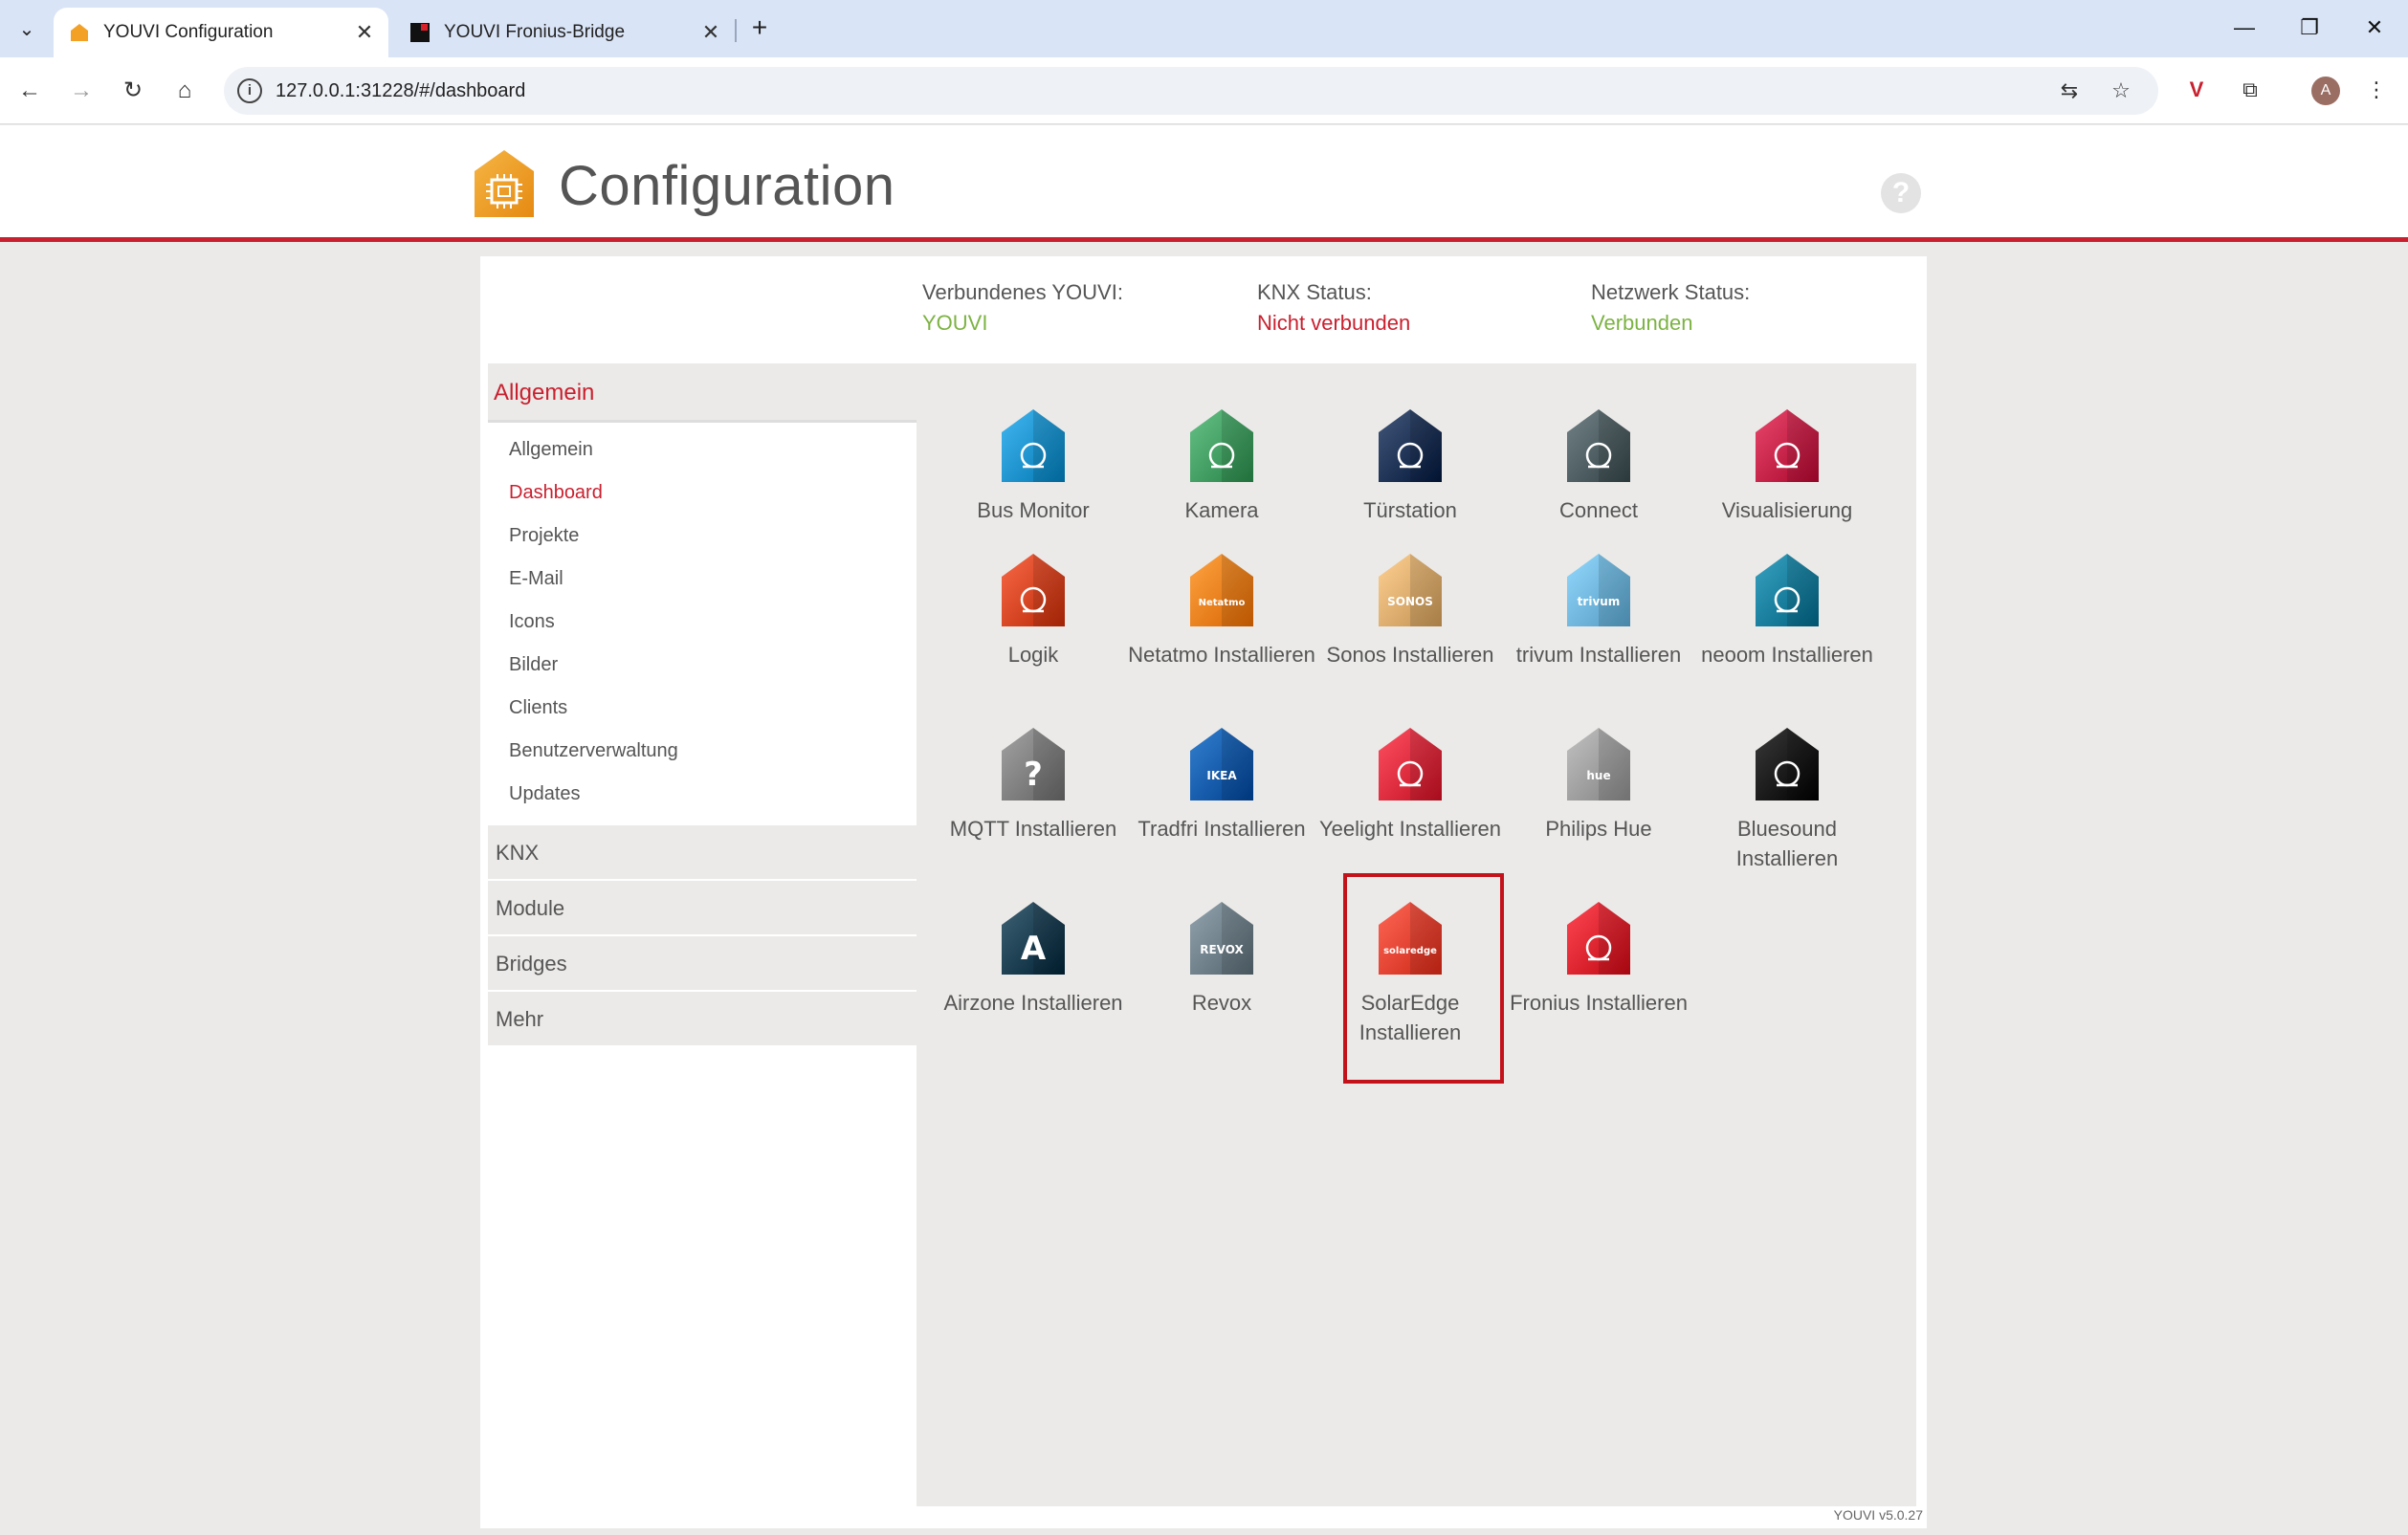  What do you see at coordinates (1410, 610) in the screenshot?
I see `tile-sonos: SONOS Sonos Installieren` at bounding box center [1410, 610].